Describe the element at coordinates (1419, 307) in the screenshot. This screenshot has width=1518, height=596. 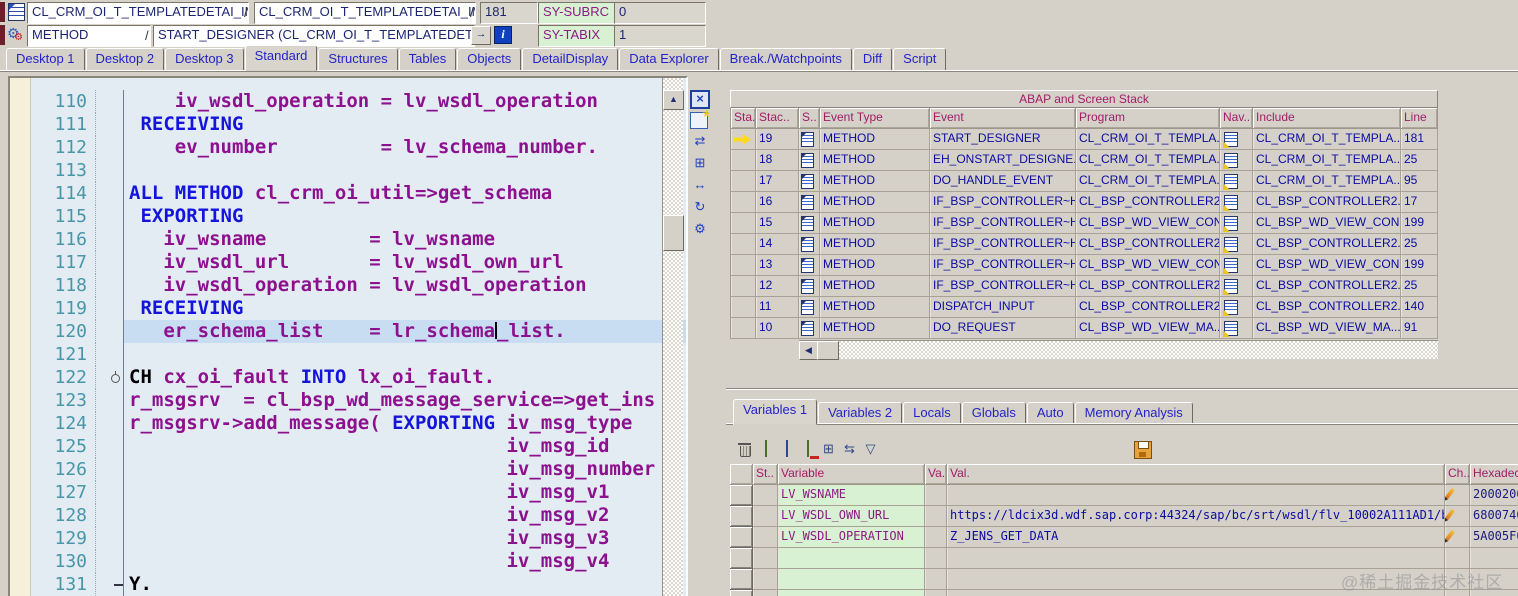
I see `stack-cell-line: 140` at that location.